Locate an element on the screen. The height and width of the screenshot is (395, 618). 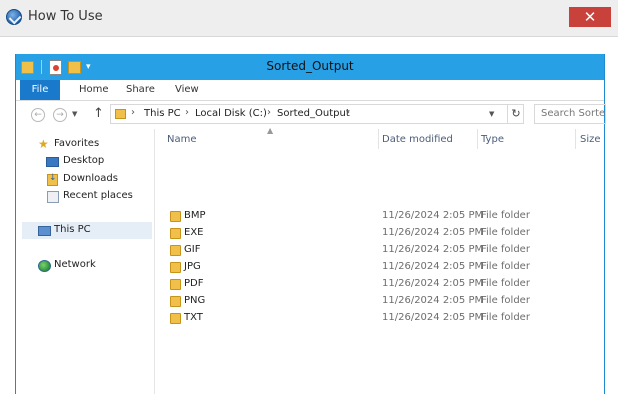
table-row: PNG 11/26/2024 2:05 PM File folder is located at coordinates (379, 301).